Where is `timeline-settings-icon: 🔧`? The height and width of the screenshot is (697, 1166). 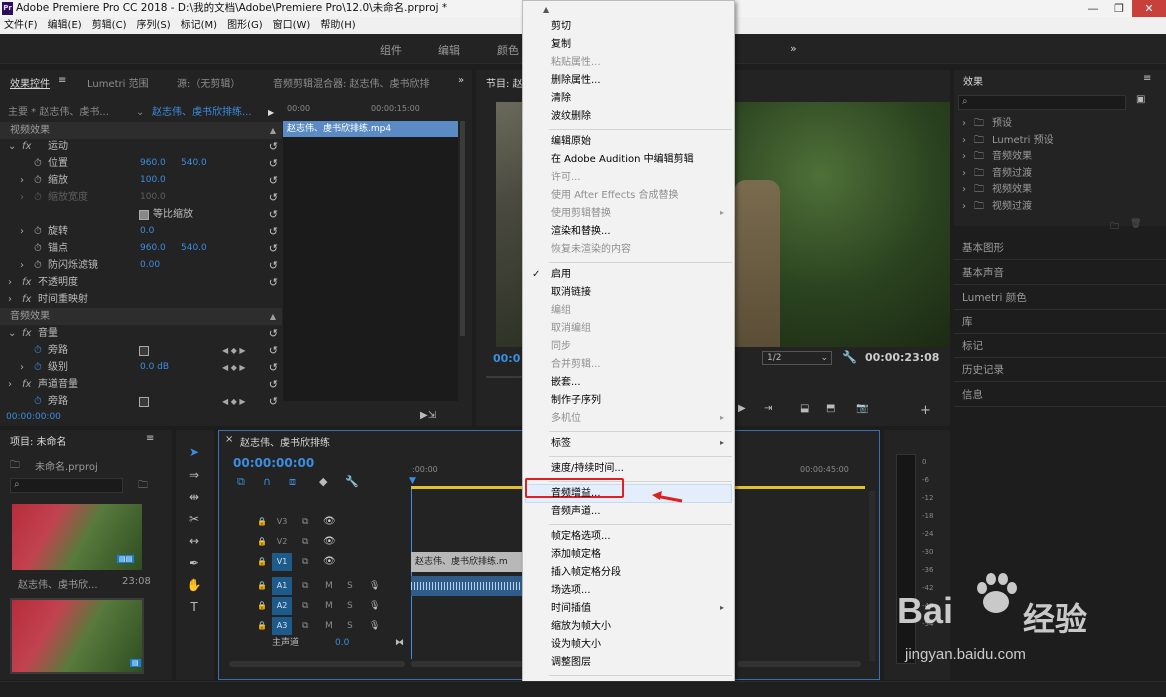
timeline-settings-icon: 🔧 is located at coordinates (352, 481).